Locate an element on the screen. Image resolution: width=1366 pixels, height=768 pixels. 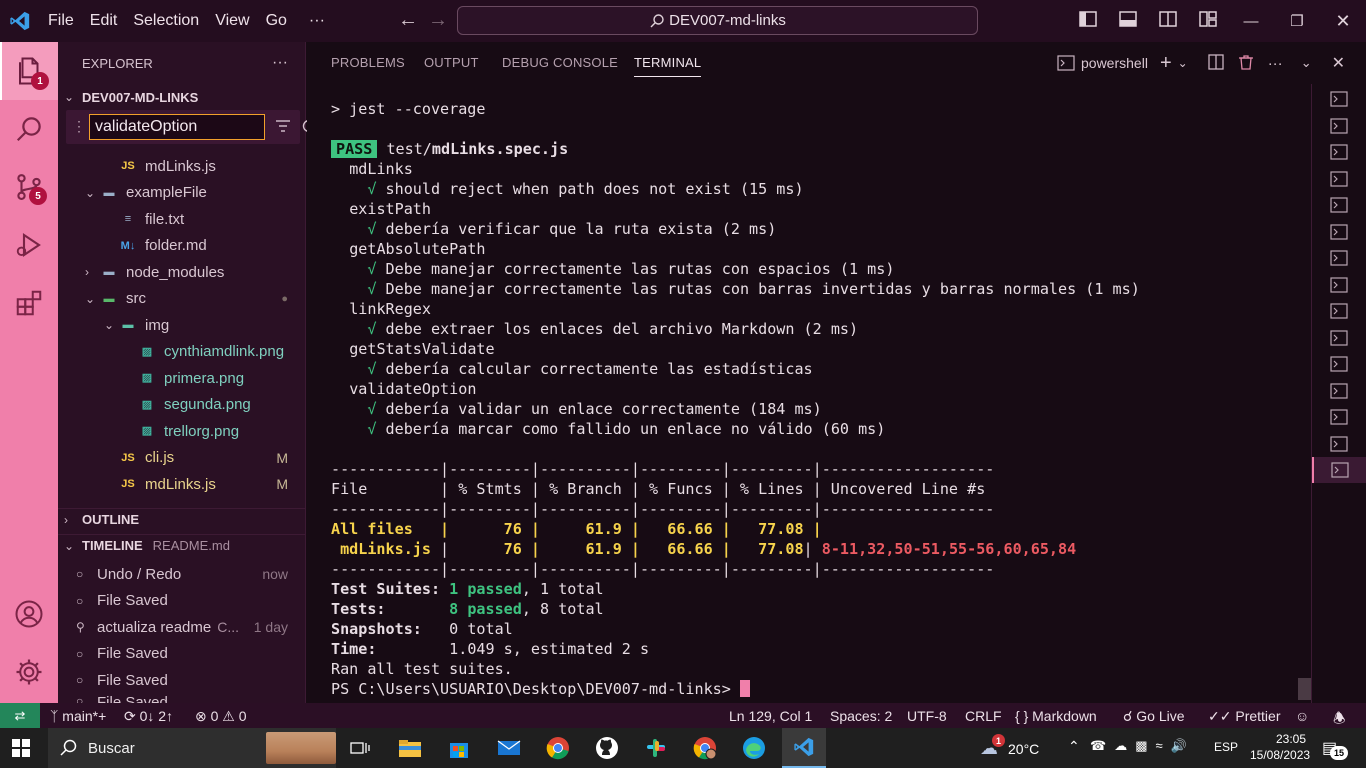
windows-start-button is located at coordinates (21, 748).